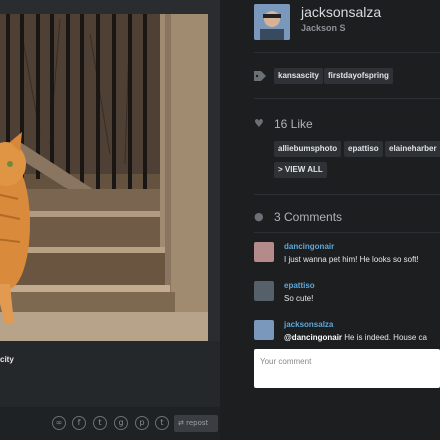 The width and height of the screenshot is (440, 440). What do you see at coordinates (309, 246) in the screenshot?
I see `comment-username: dancingonair` at bounding box center [309, 246].